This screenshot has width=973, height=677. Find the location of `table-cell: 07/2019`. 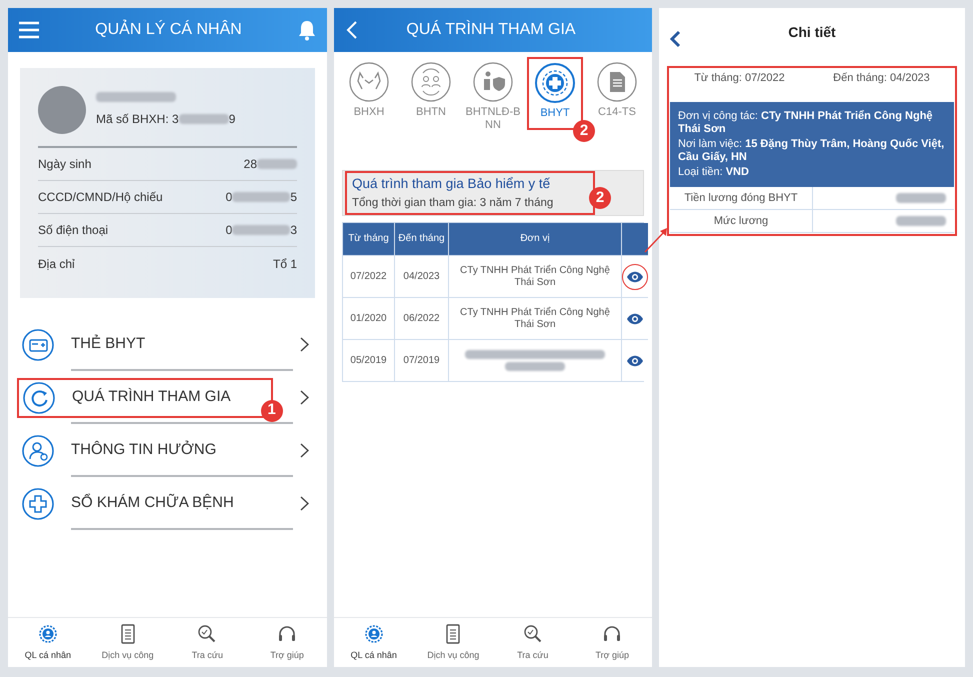

table-cell: 07/2019 is located at coordinates (422, 360).